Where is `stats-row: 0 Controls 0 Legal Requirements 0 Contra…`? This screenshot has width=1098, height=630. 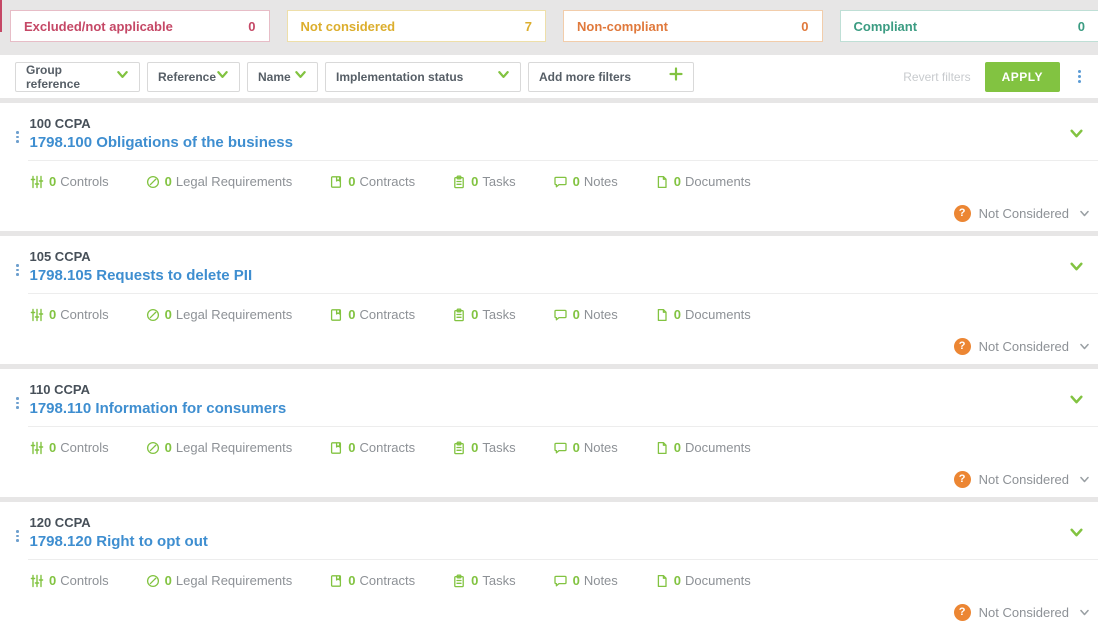
stats-row: 0 Controls 0 Legal Requirements 0 Contra… is located at coordinates (549, 181).